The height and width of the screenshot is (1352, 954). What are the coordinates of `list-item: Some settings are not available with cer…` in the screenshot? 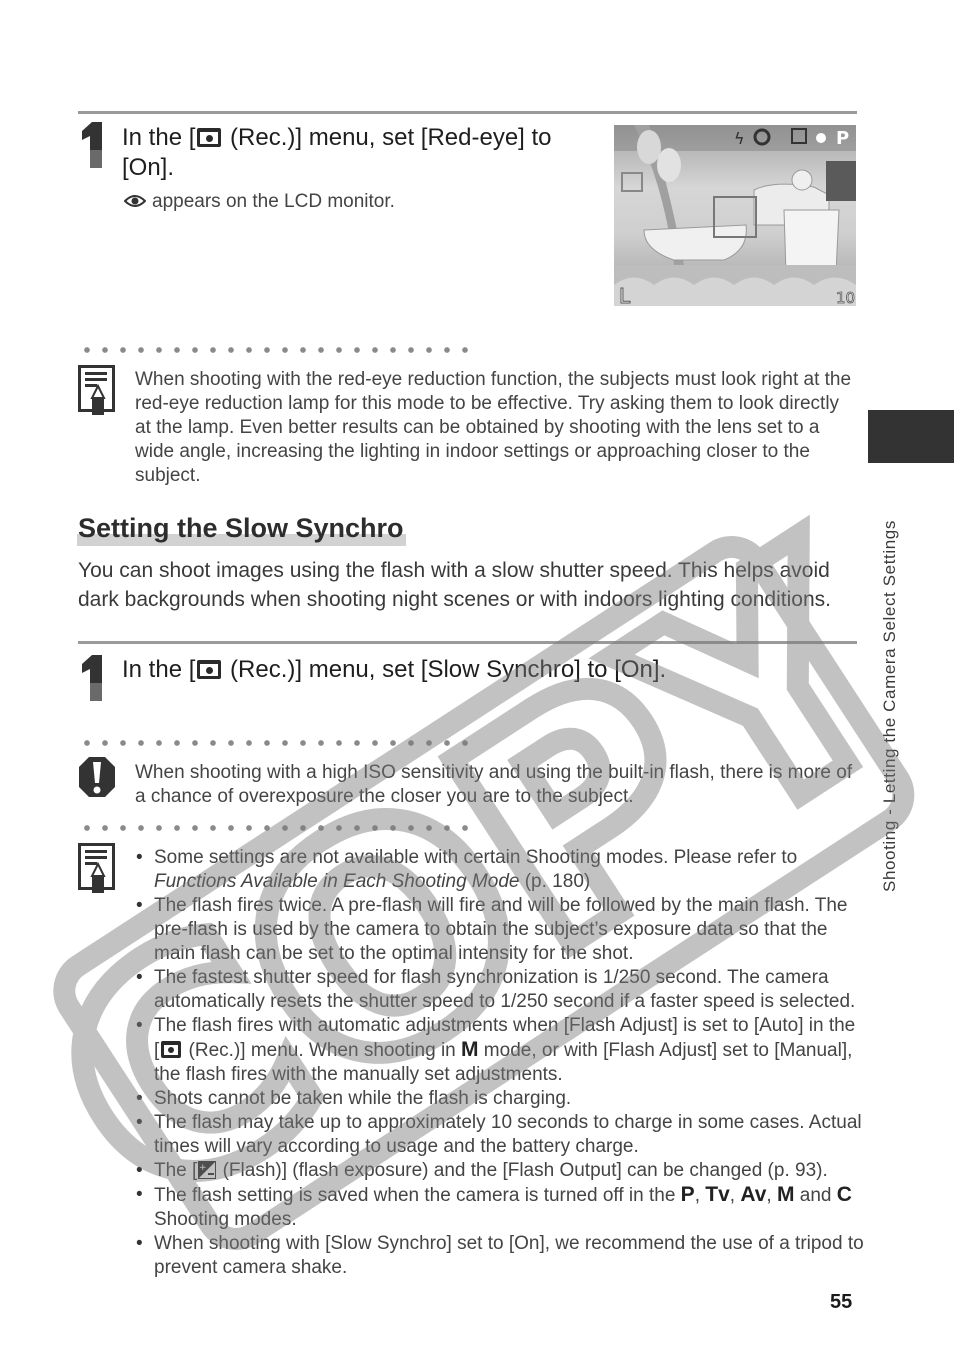 It's located at (500, 870).